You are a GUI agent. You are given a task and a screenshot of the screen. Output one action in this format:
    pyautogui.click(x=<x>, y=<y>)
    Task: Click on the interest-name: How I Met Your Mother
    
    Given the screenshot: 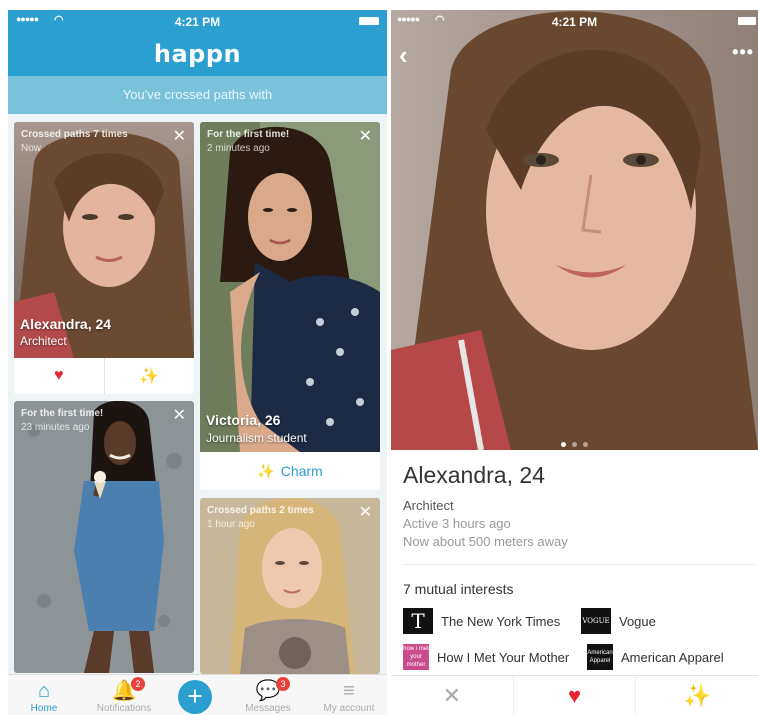 What is the action you would take?
    pyautogui.click(x=503, y=657)
    